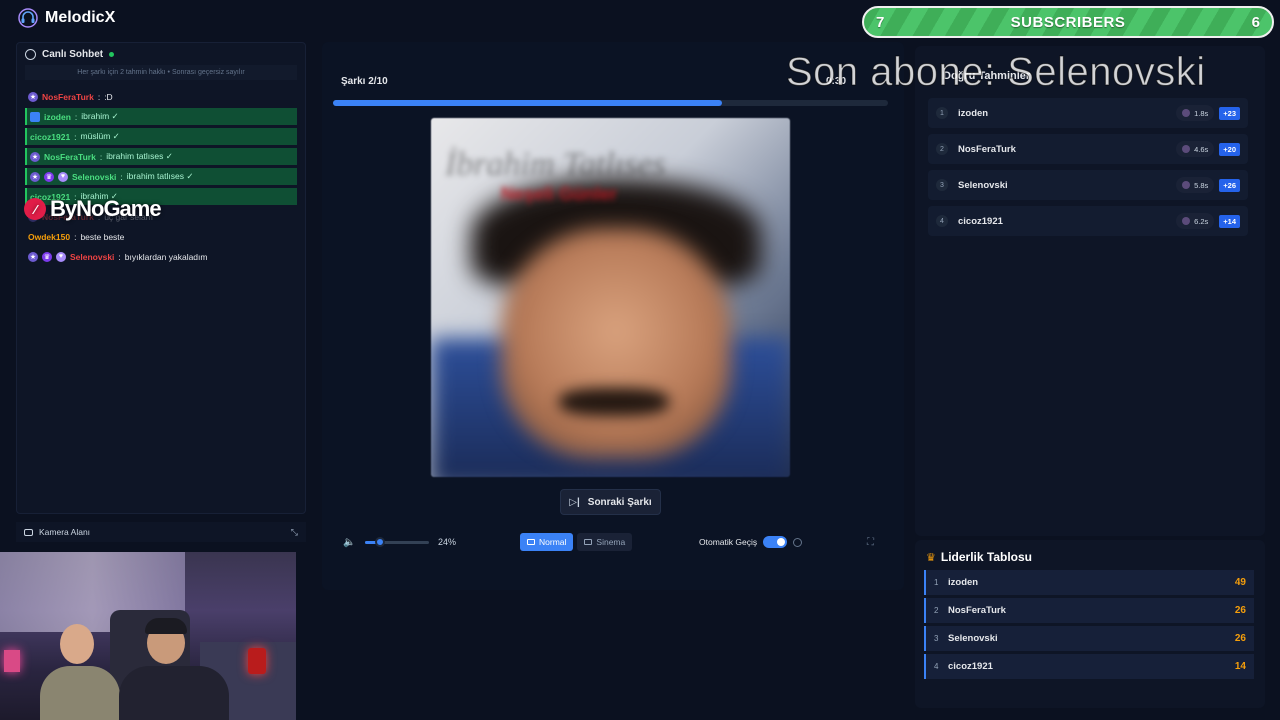 The height and width of the screenshot is (720, 1280). Describe the element at coordinates (751, 542) in the screenshot. I see `auto-advance-setting: Otomatik Geçiş` at that location.